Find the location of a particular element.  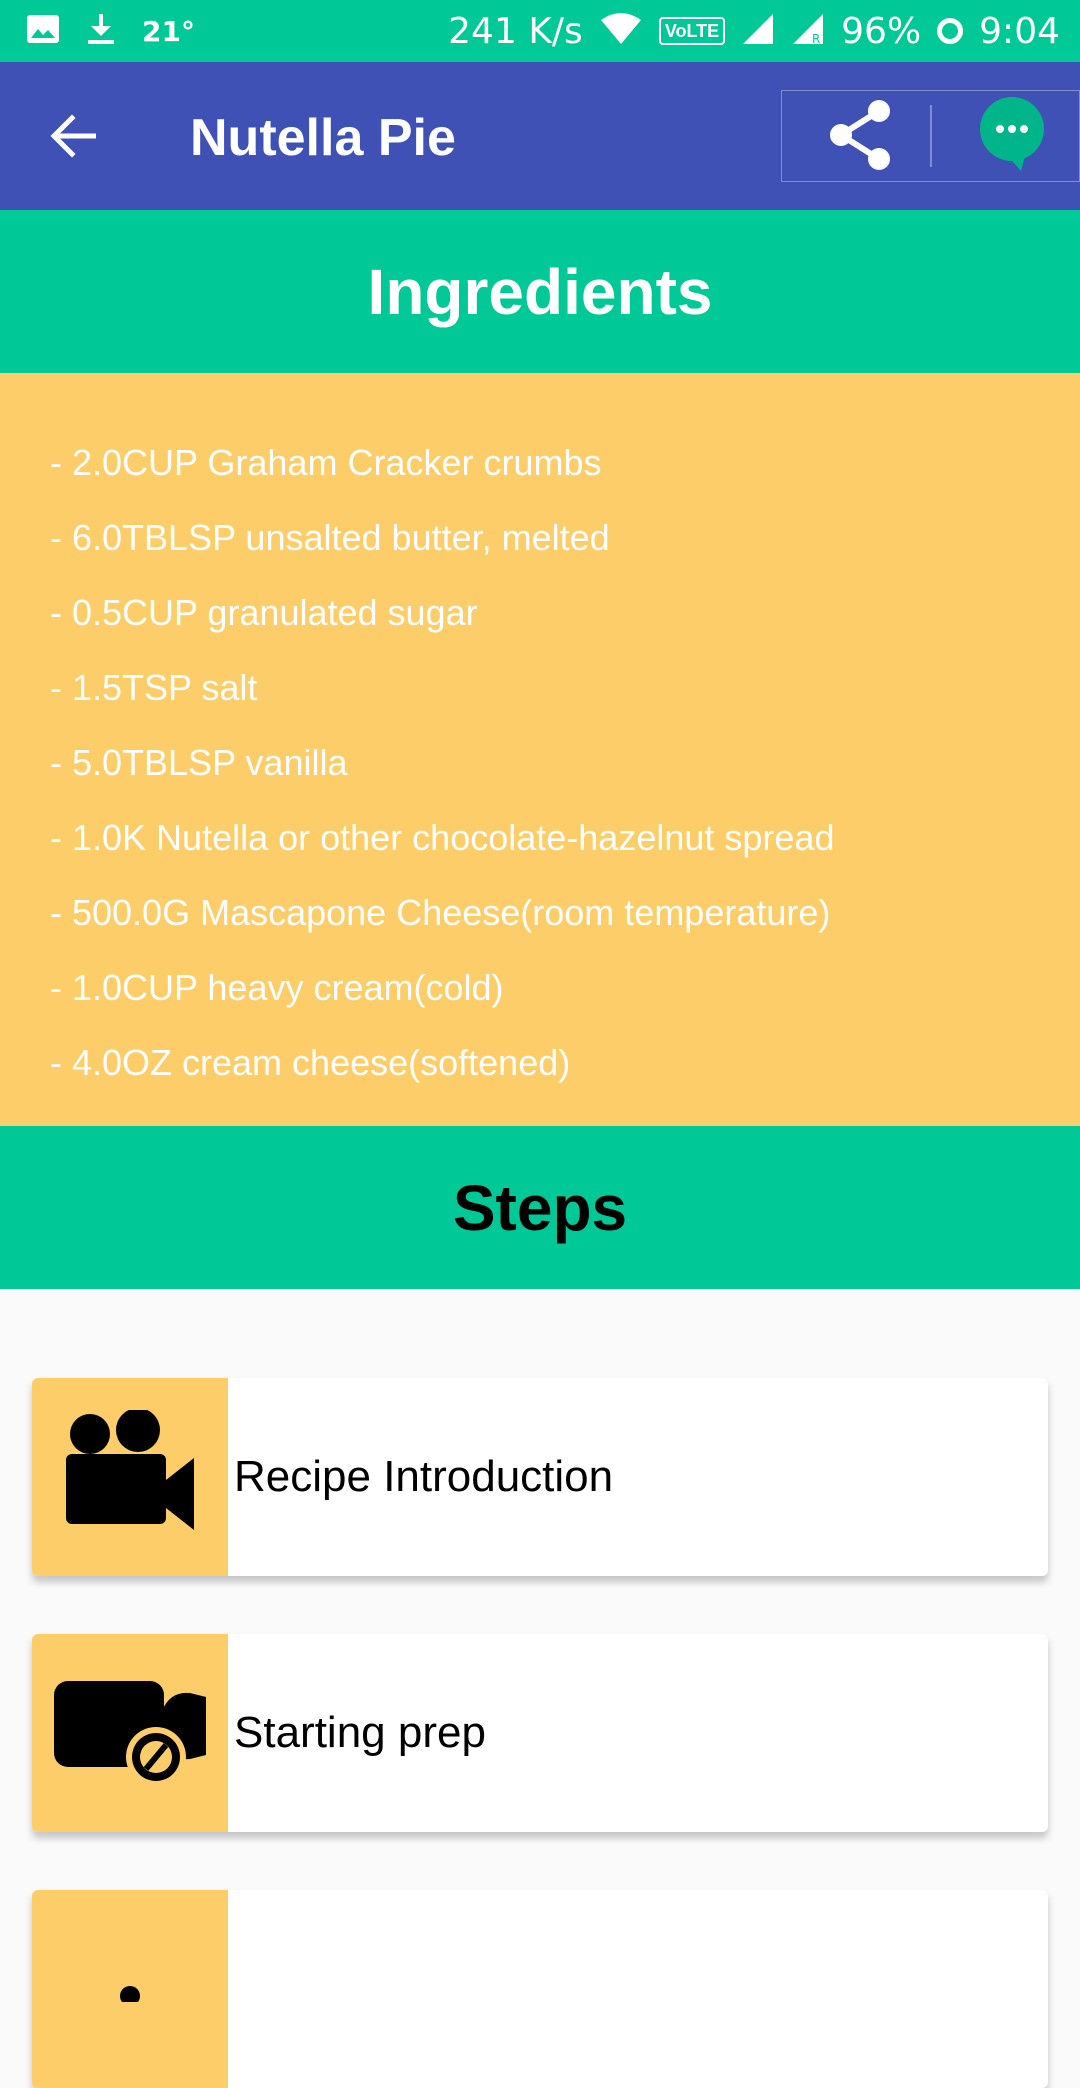

video-off-icon is located at coordinates (130, 1733).